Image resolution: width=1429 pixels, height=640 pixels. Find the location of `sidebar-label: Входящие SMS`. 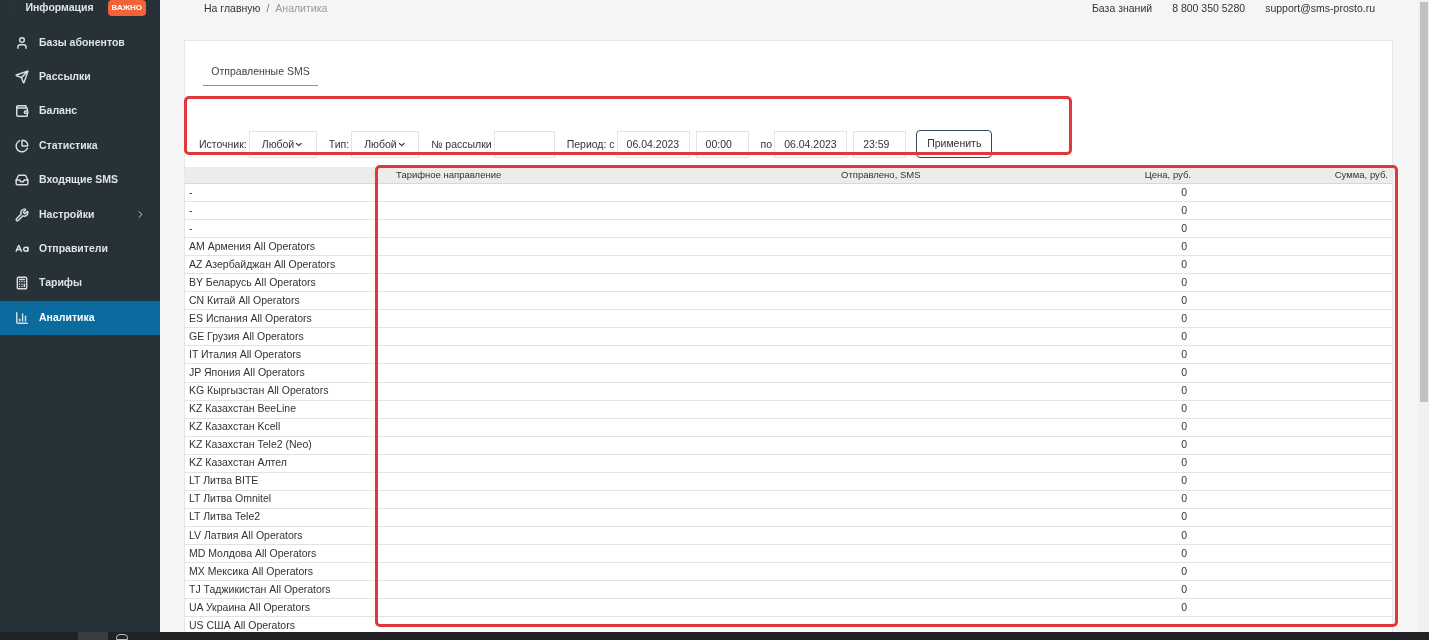

sidebar-label: Входящие SMS is located at coordinates (78, 180).